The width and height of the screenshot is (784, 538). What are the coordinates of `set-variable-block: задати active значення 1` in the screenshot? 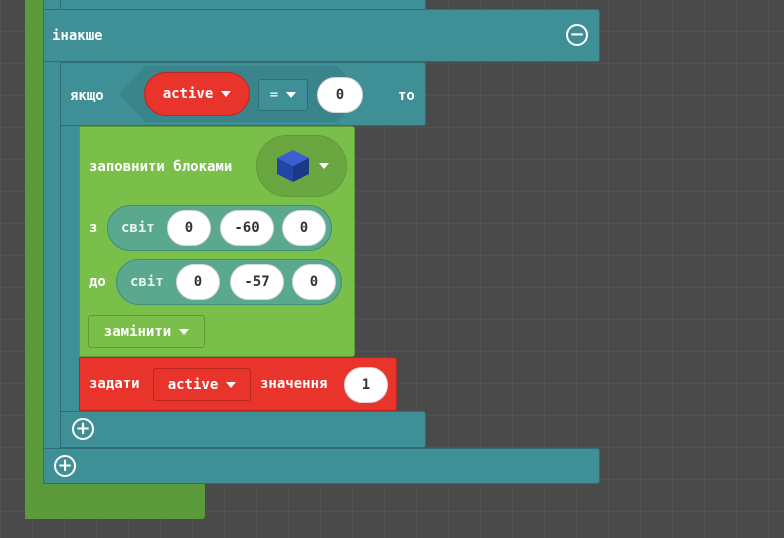 It's located at (238, 384).